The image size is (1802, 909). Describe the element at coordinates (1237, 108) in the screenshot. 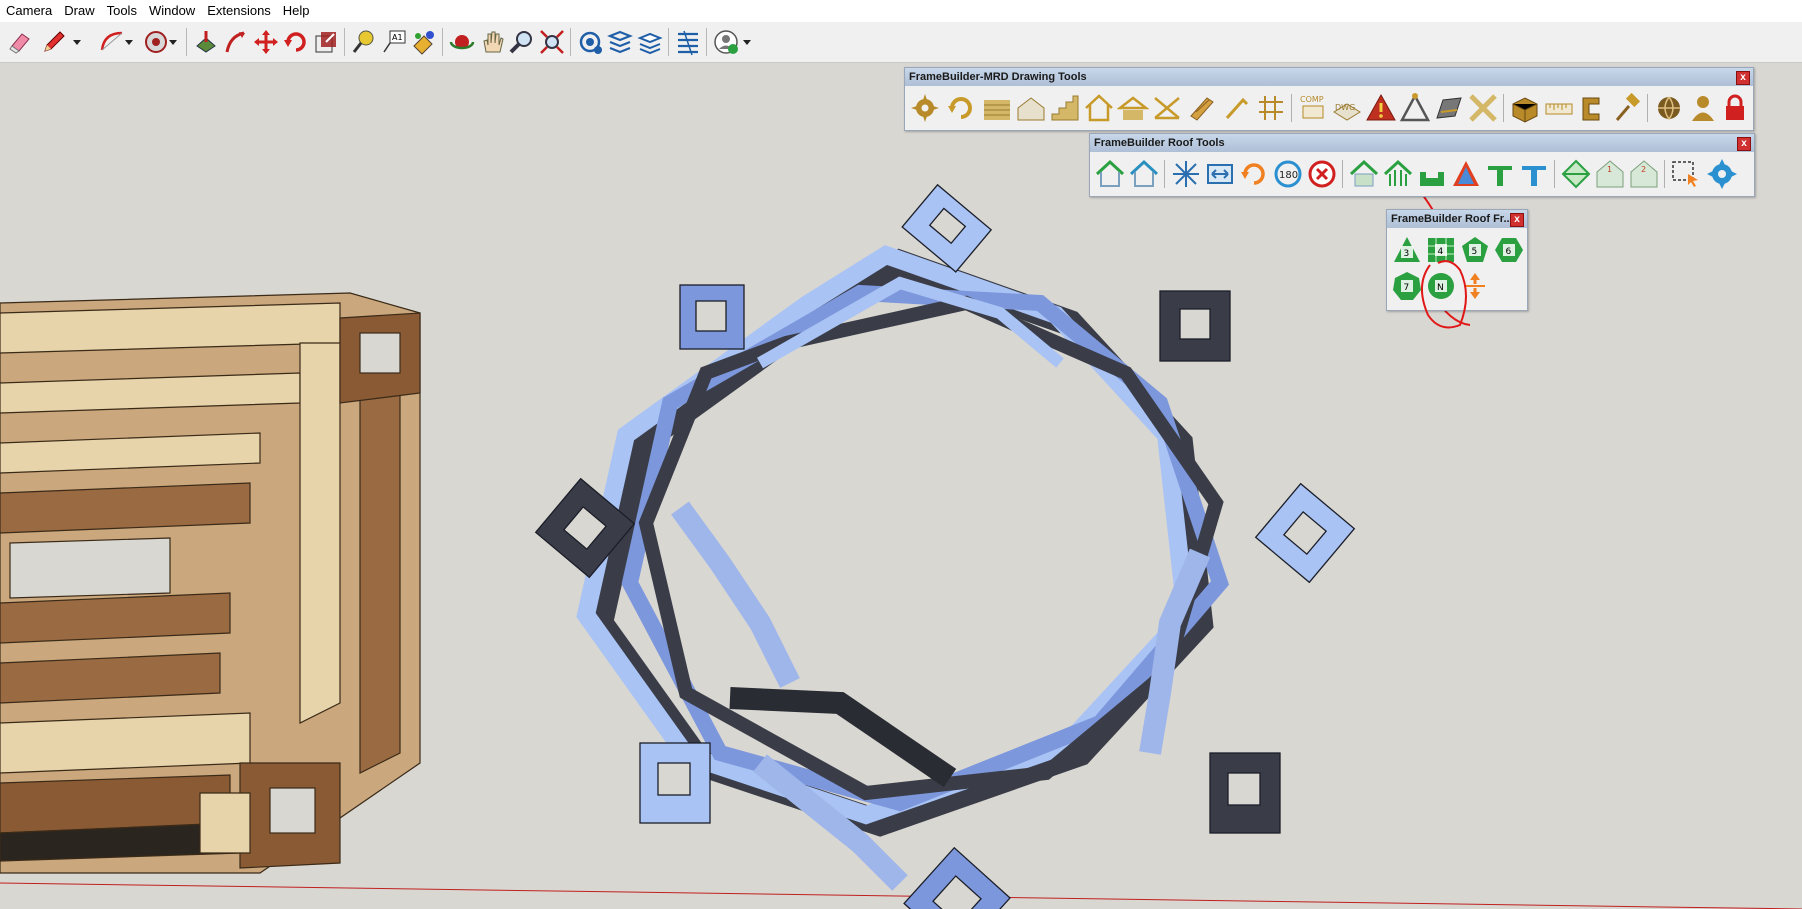

I see `saw-icon` at that location.